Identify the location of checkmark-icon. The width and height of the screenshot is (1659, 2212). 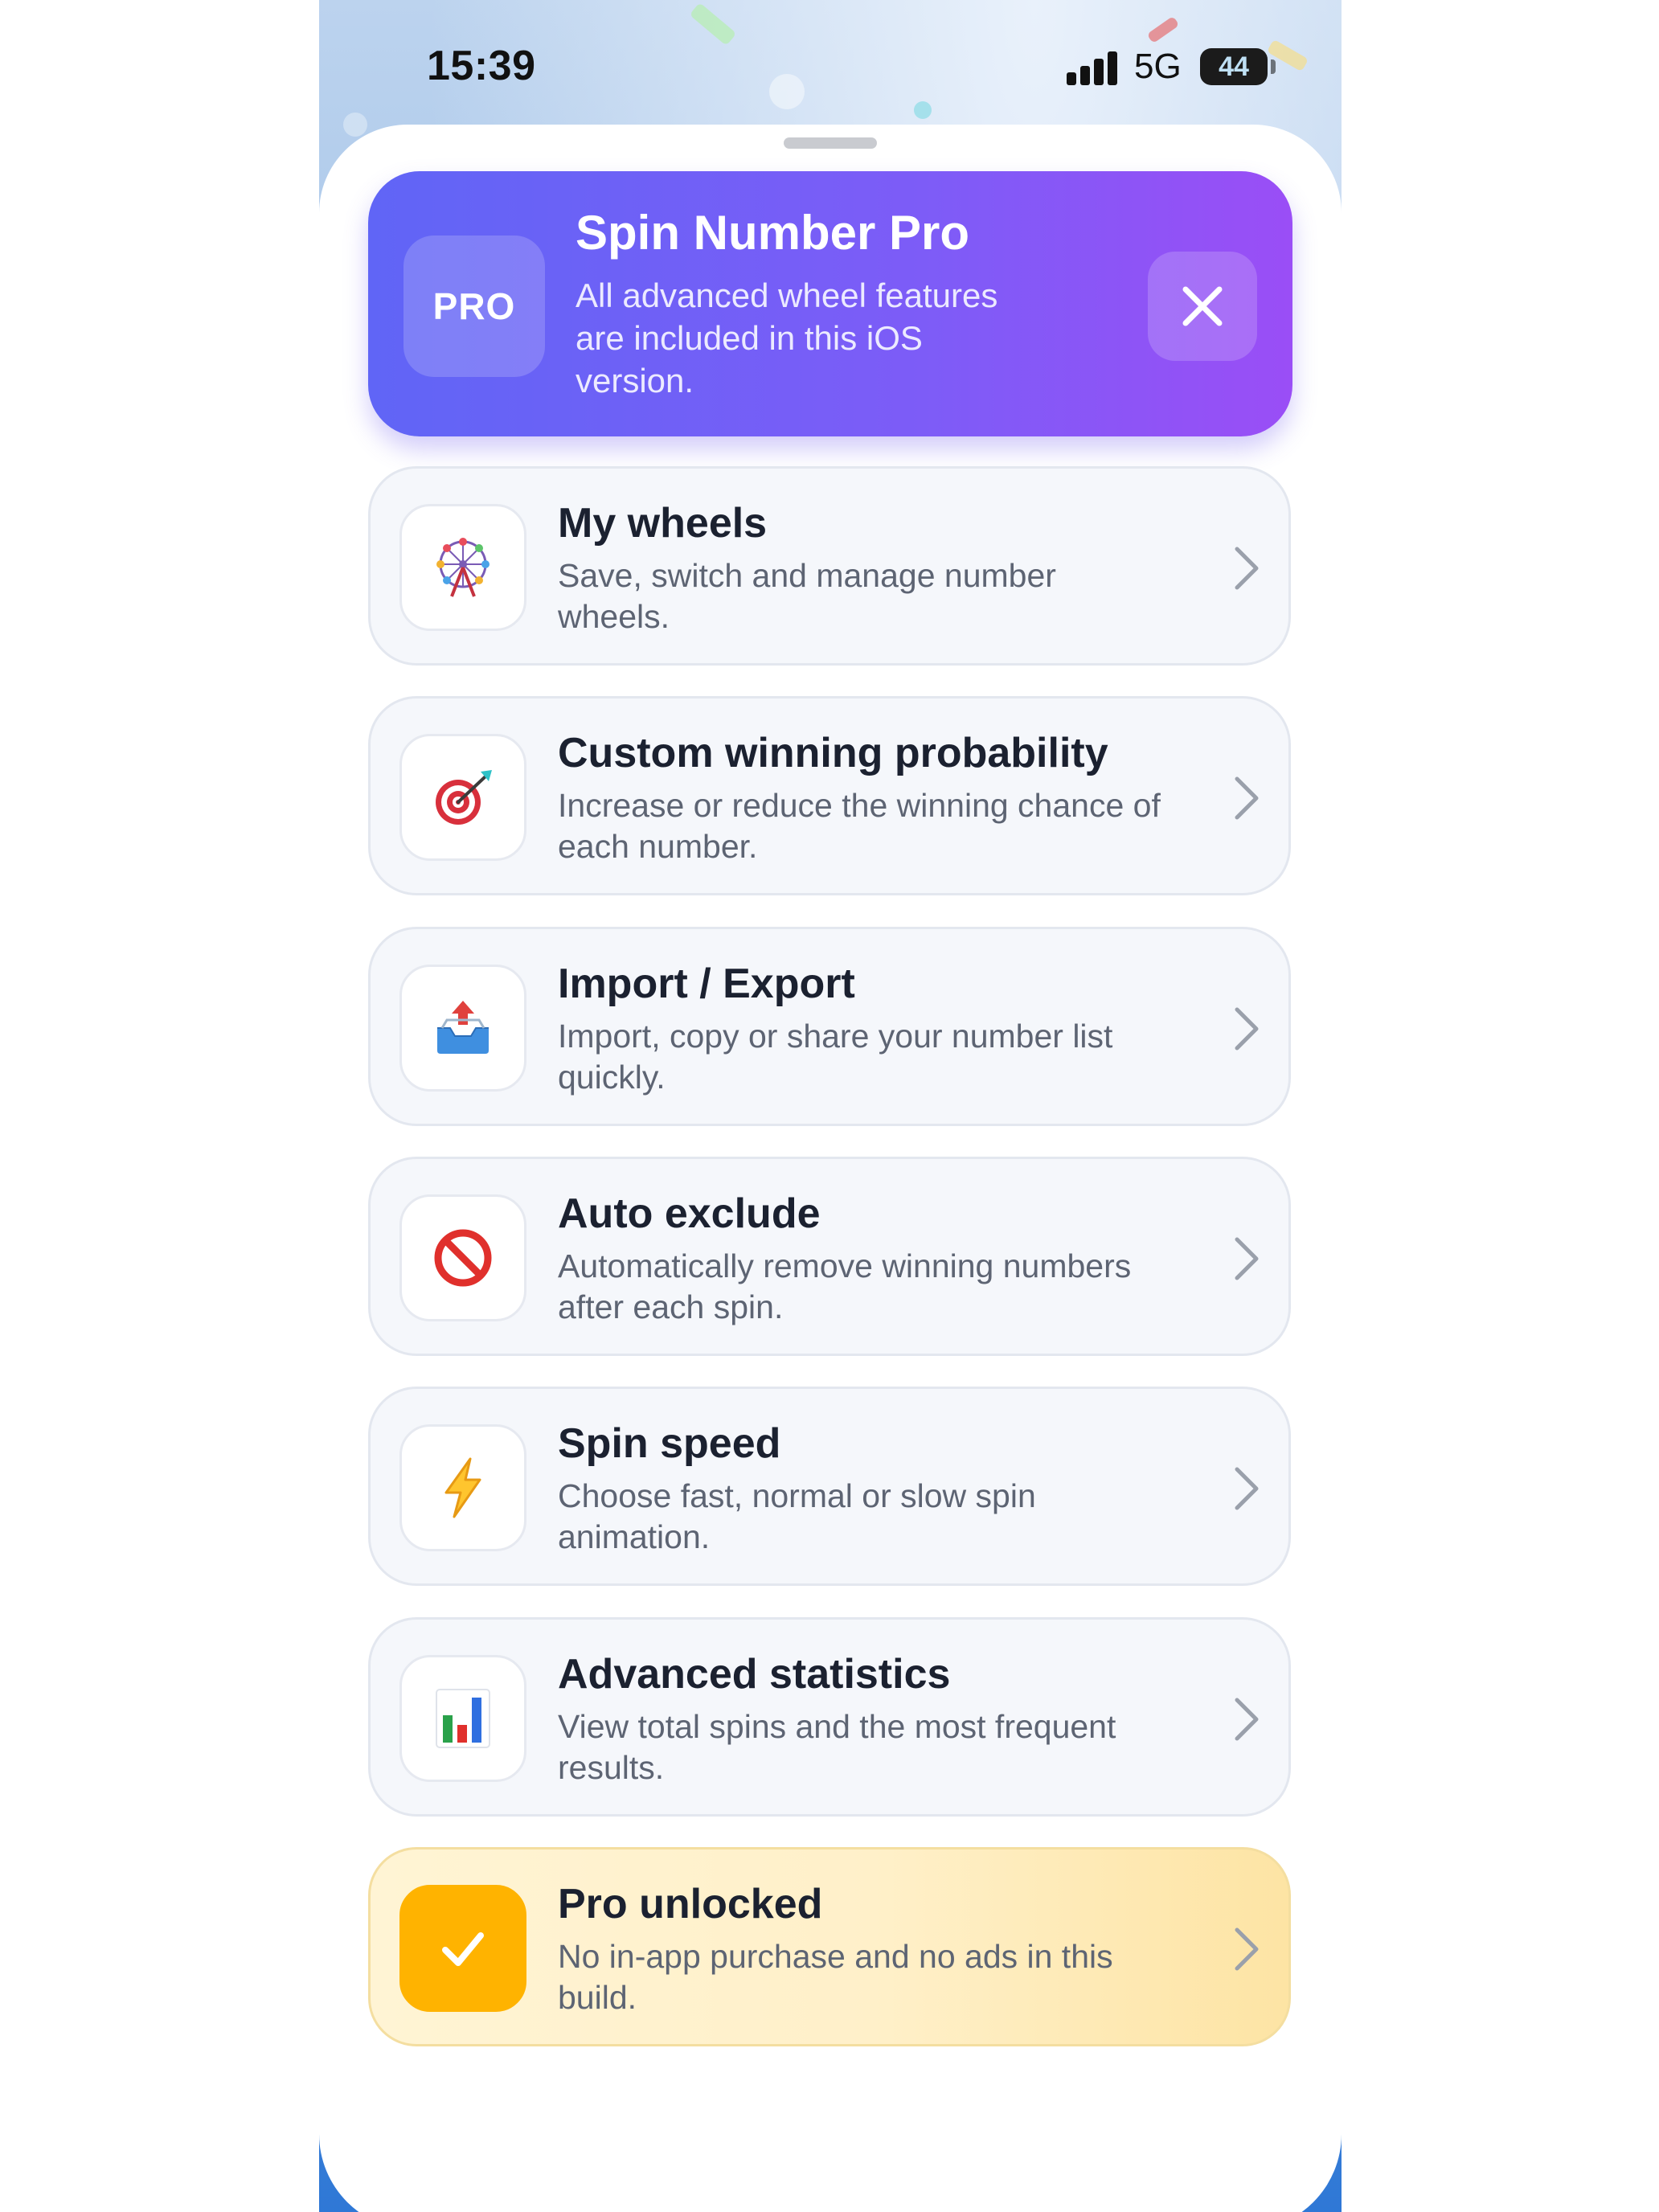
(463, 1949).